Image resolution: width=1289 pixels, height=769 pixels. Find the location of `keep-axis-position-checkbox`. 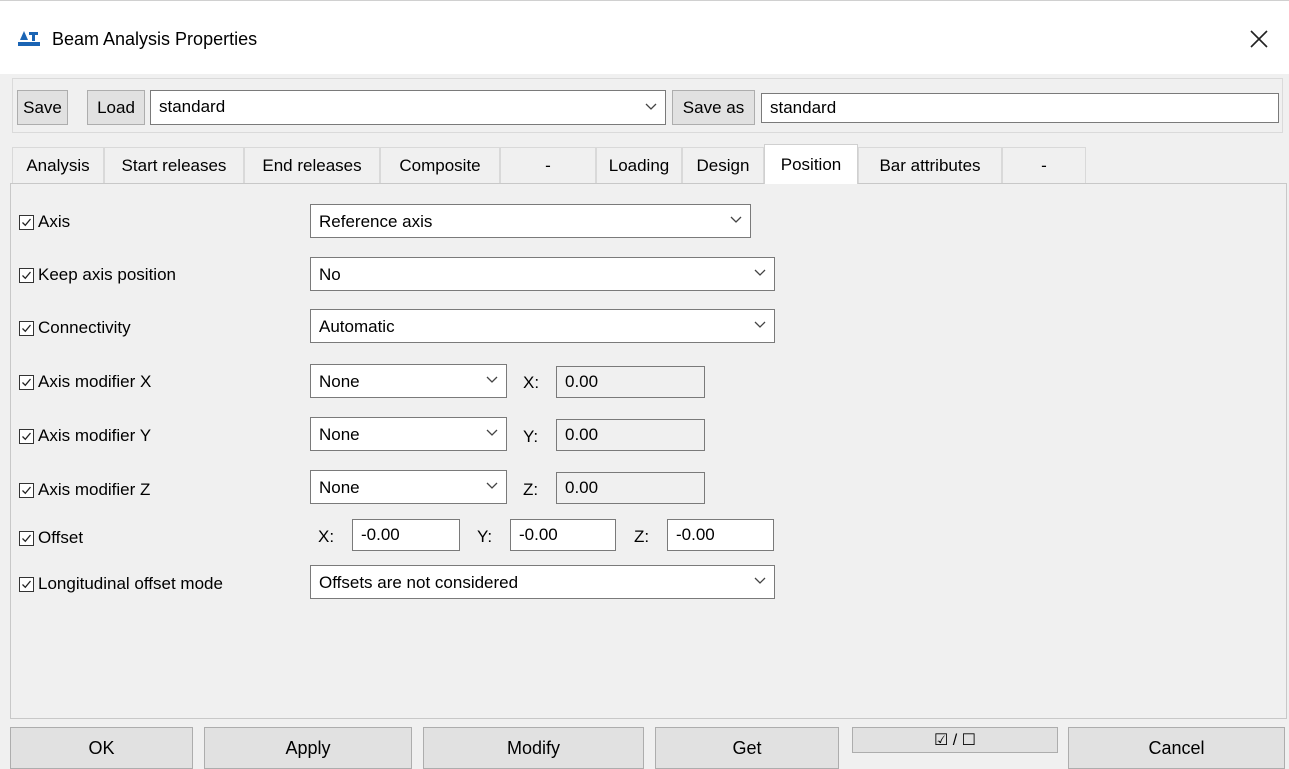

keep-axis-position-checkbox is located at coordinates (26, 275).